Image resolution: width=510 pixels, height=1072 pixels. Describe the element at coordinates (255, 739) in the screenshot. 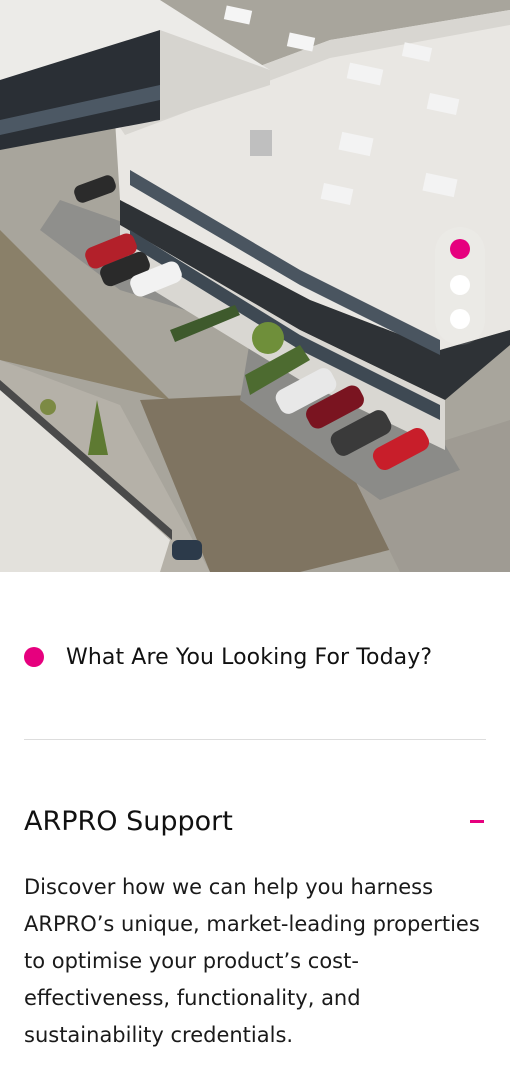

I see `divider` at that location.